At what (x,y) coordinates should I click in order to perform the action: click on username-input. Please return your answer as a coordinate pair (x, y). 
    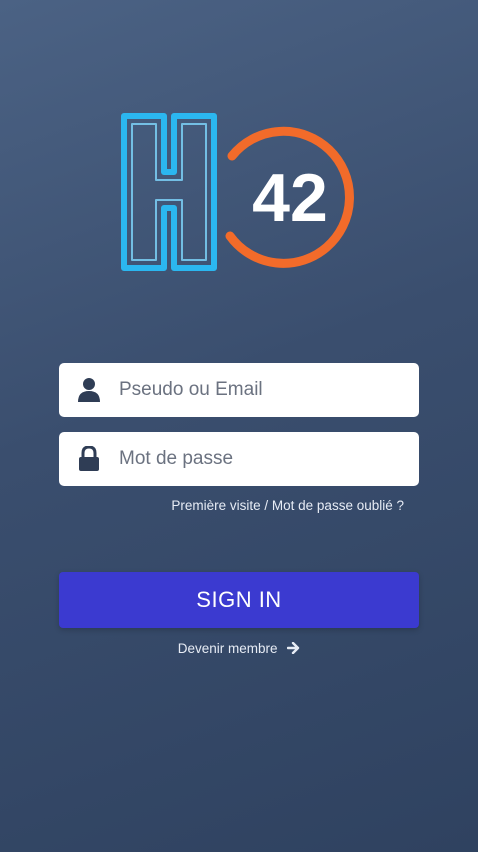
    Looking at the image, I should click on (269, 390).